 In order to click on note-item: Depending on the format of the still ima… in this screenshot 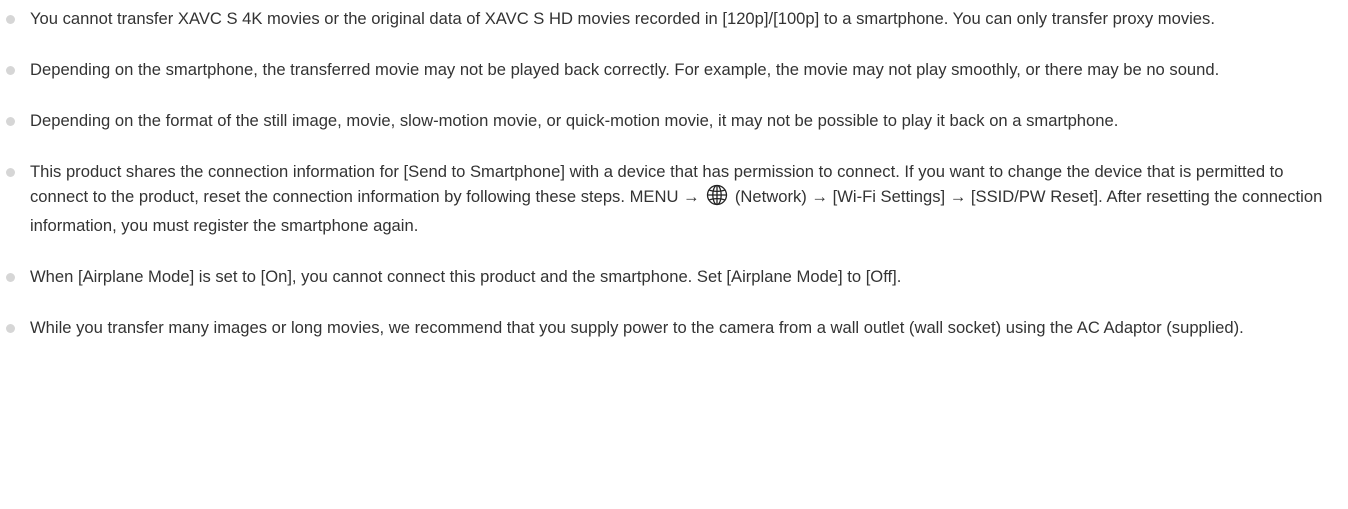, I will do `click(670, 120)`.